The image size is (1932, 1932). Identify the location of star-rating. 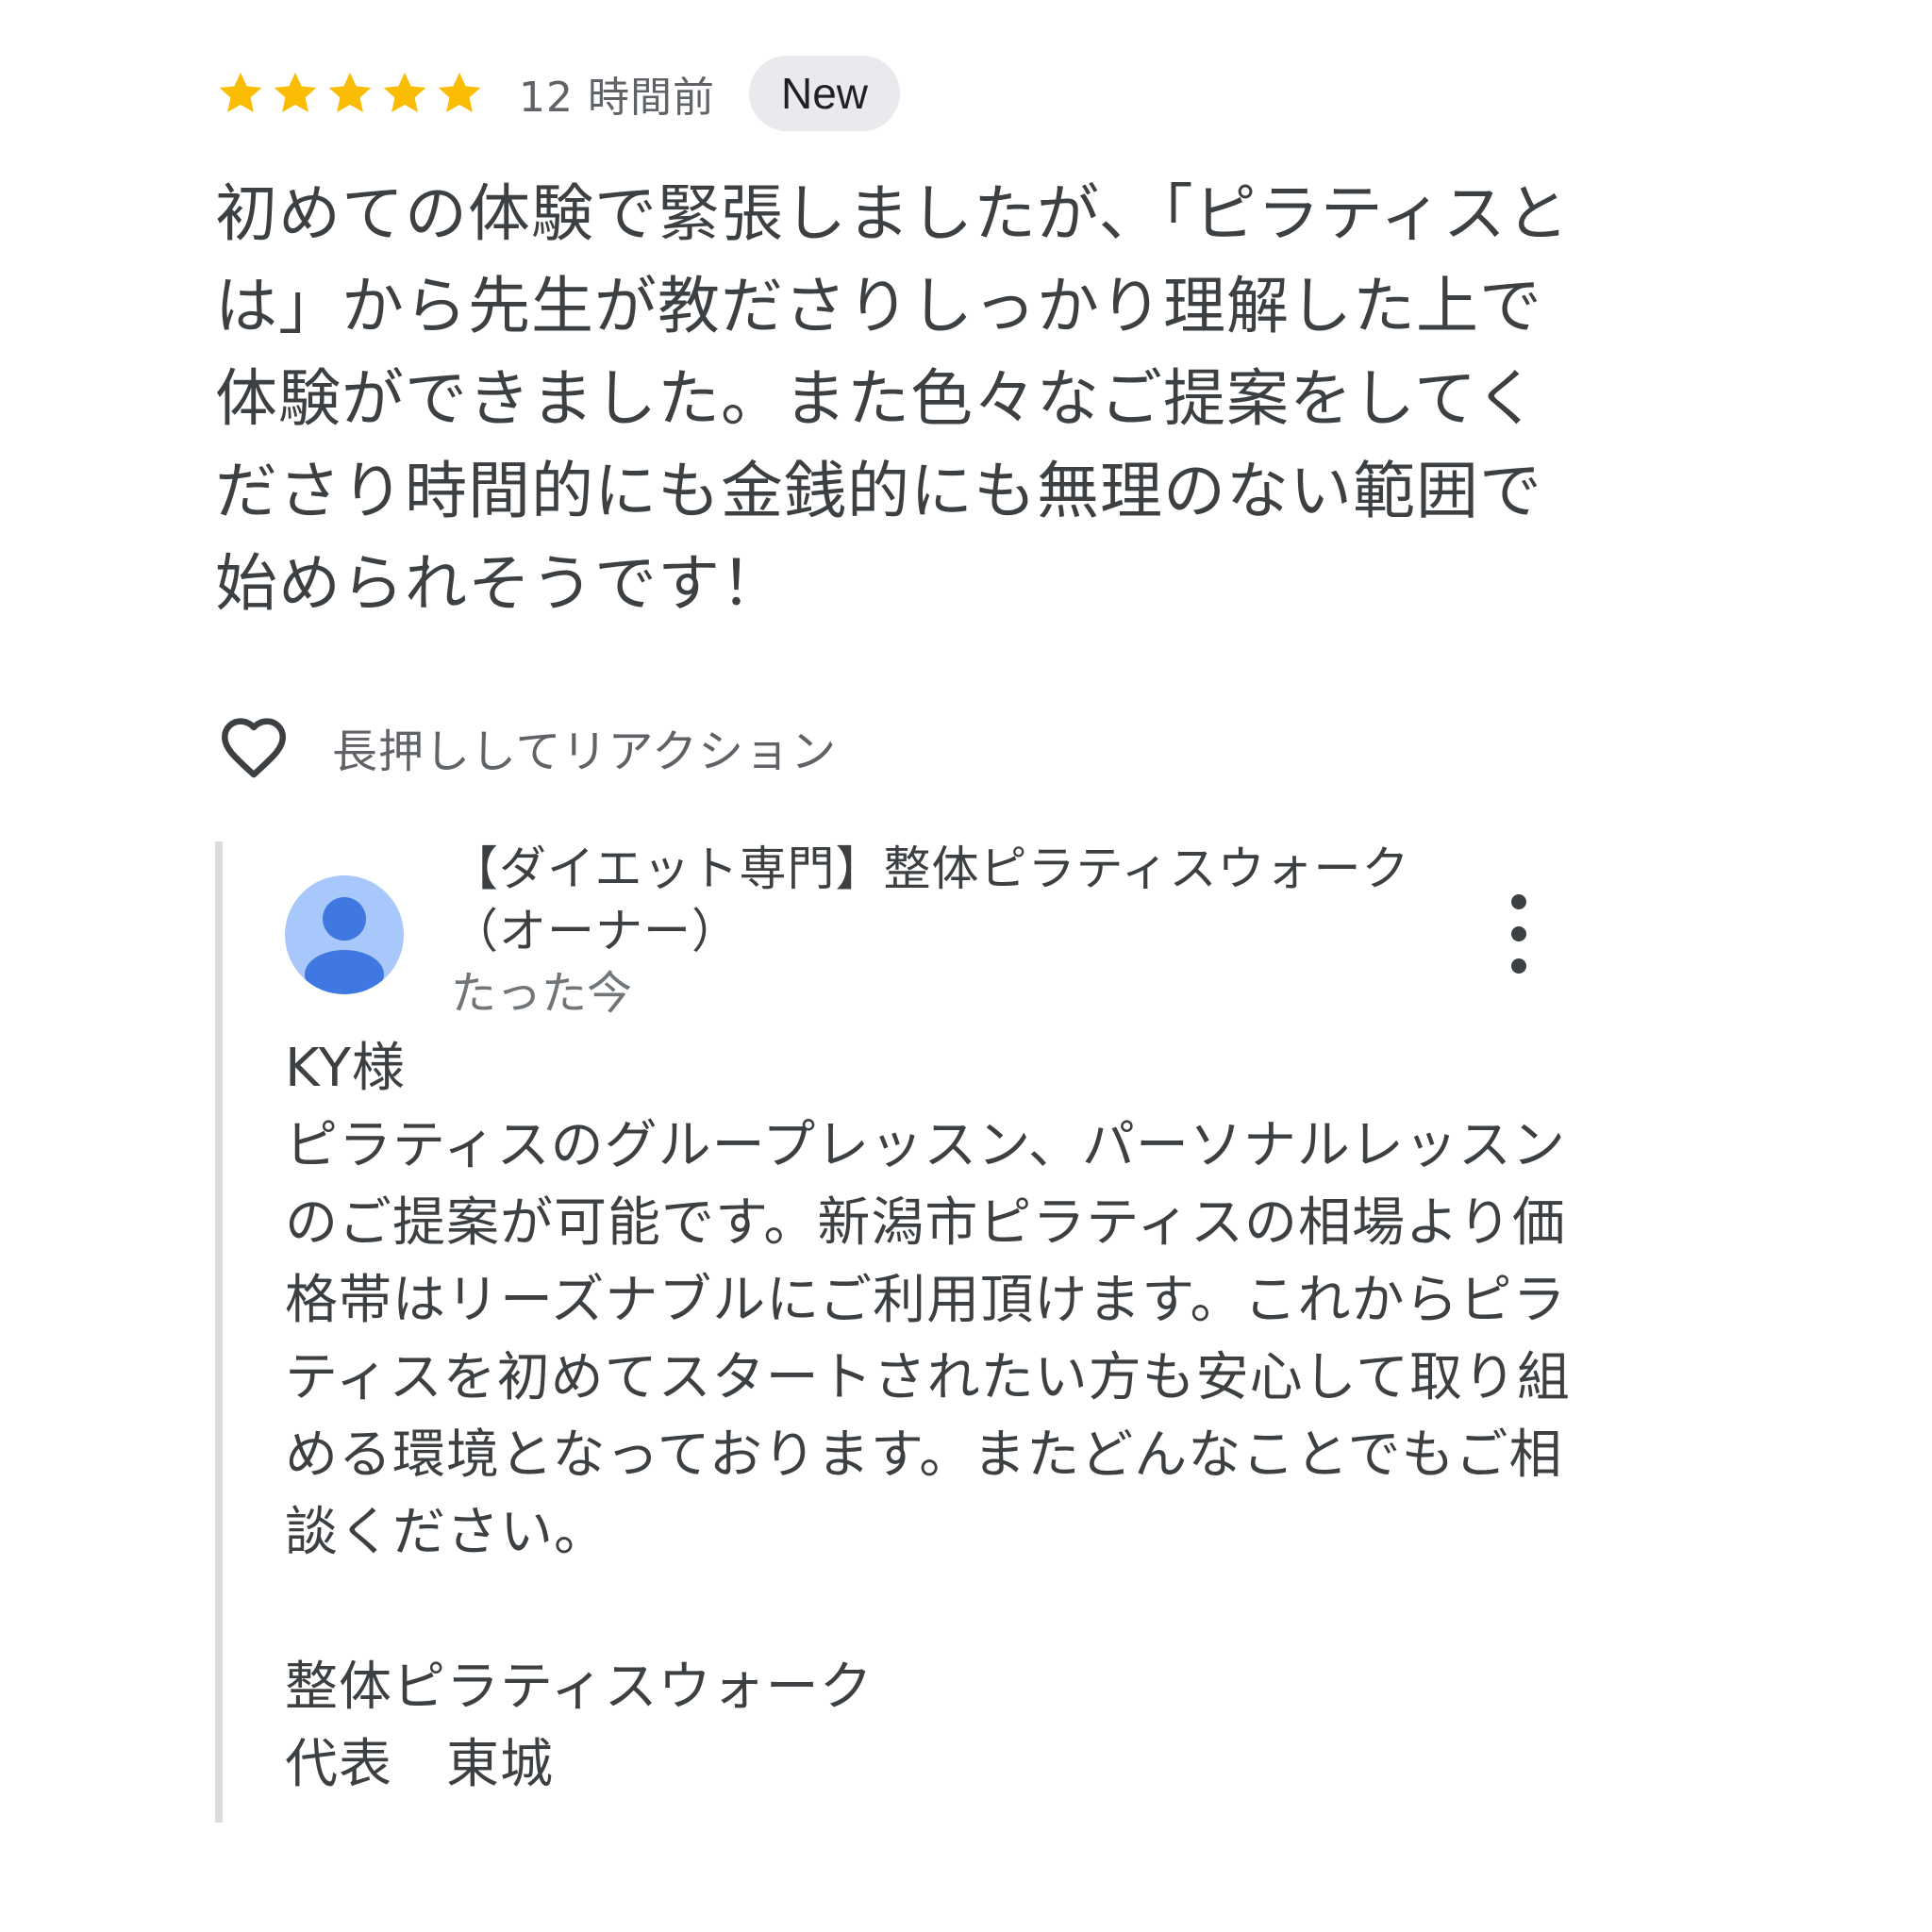
(350, 94).